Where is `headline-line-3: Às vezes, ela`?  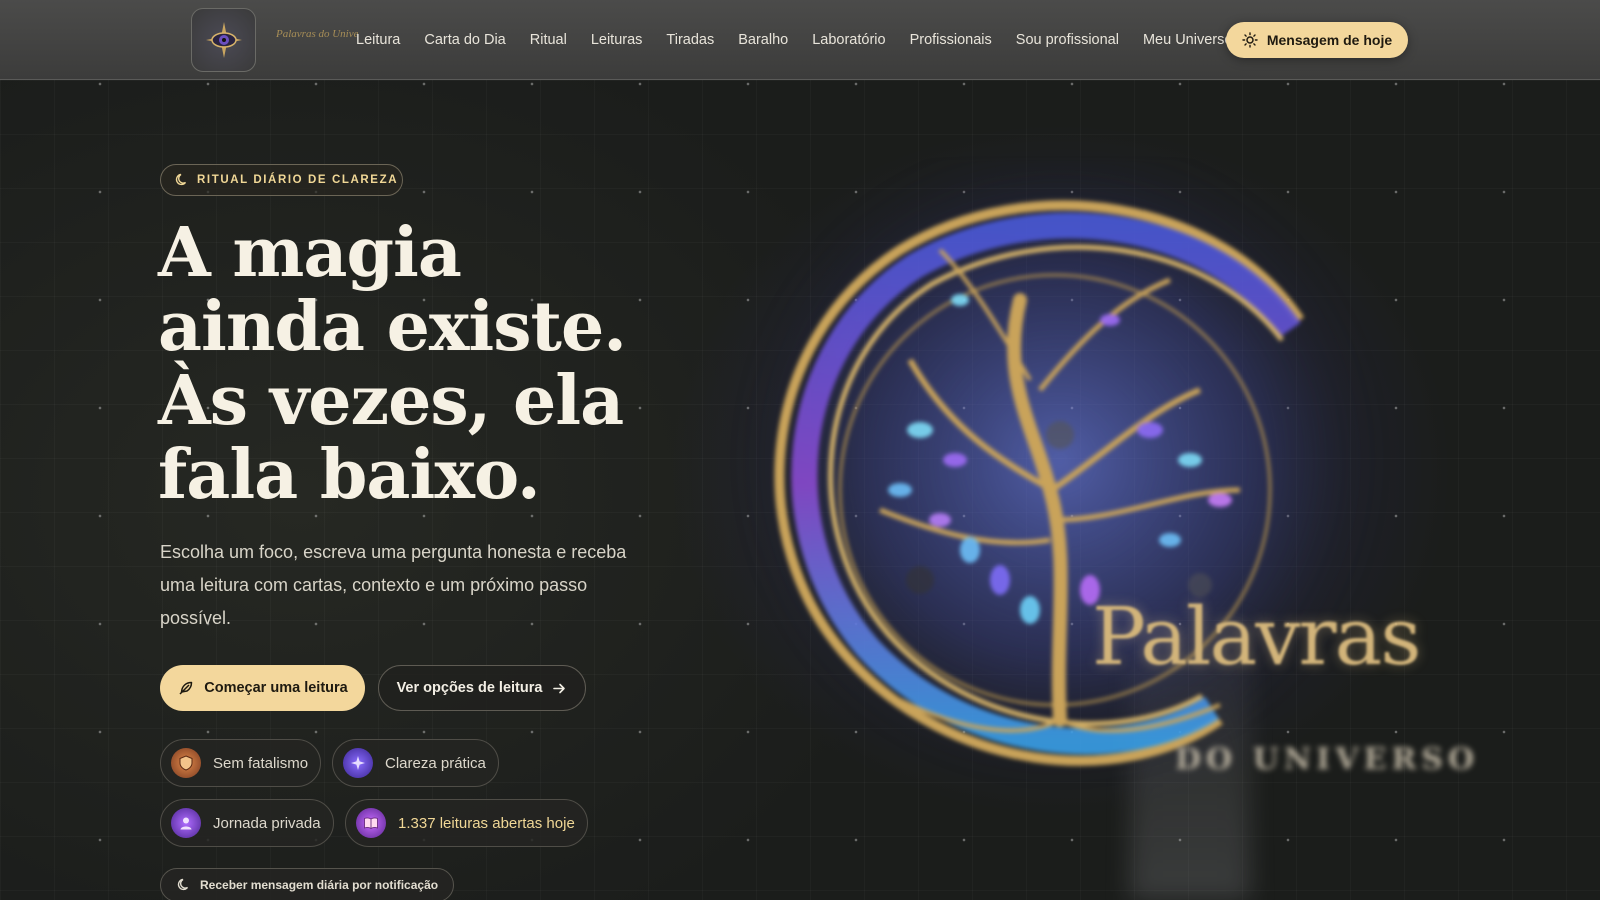
headline-line-3: Às vezes, ela is located at coordinates (391, 401).